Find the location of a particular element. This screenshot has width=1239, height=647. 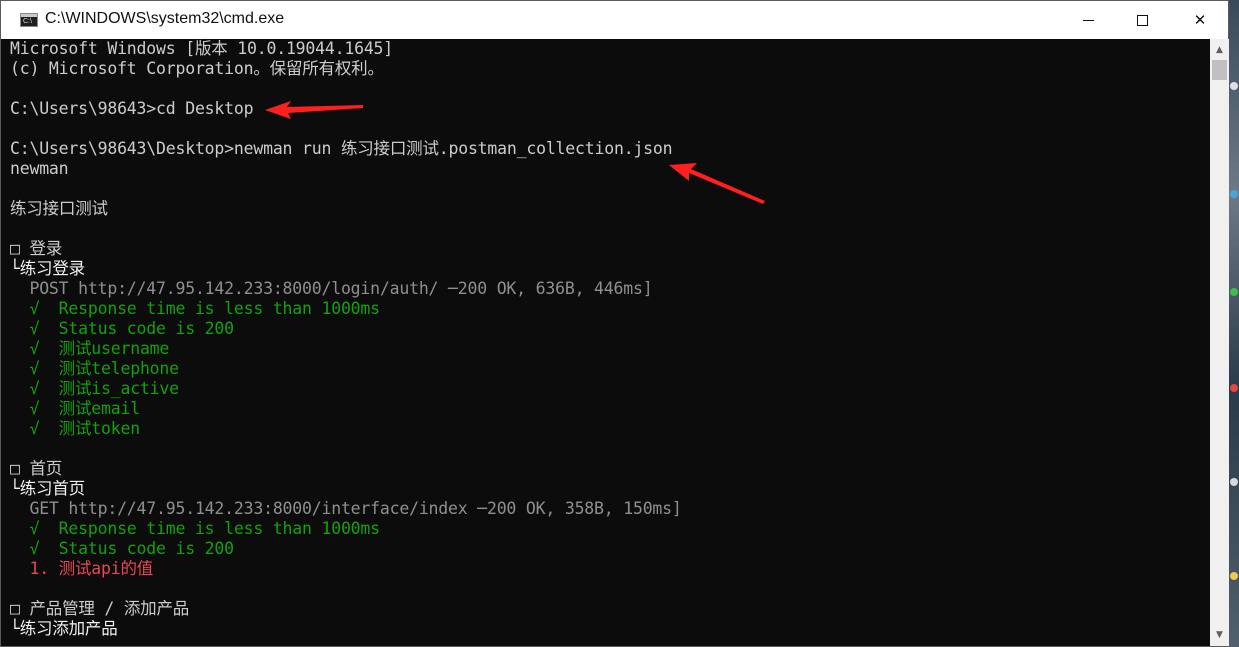

console-line: □ 首页 is located at coordinates (36, 468).